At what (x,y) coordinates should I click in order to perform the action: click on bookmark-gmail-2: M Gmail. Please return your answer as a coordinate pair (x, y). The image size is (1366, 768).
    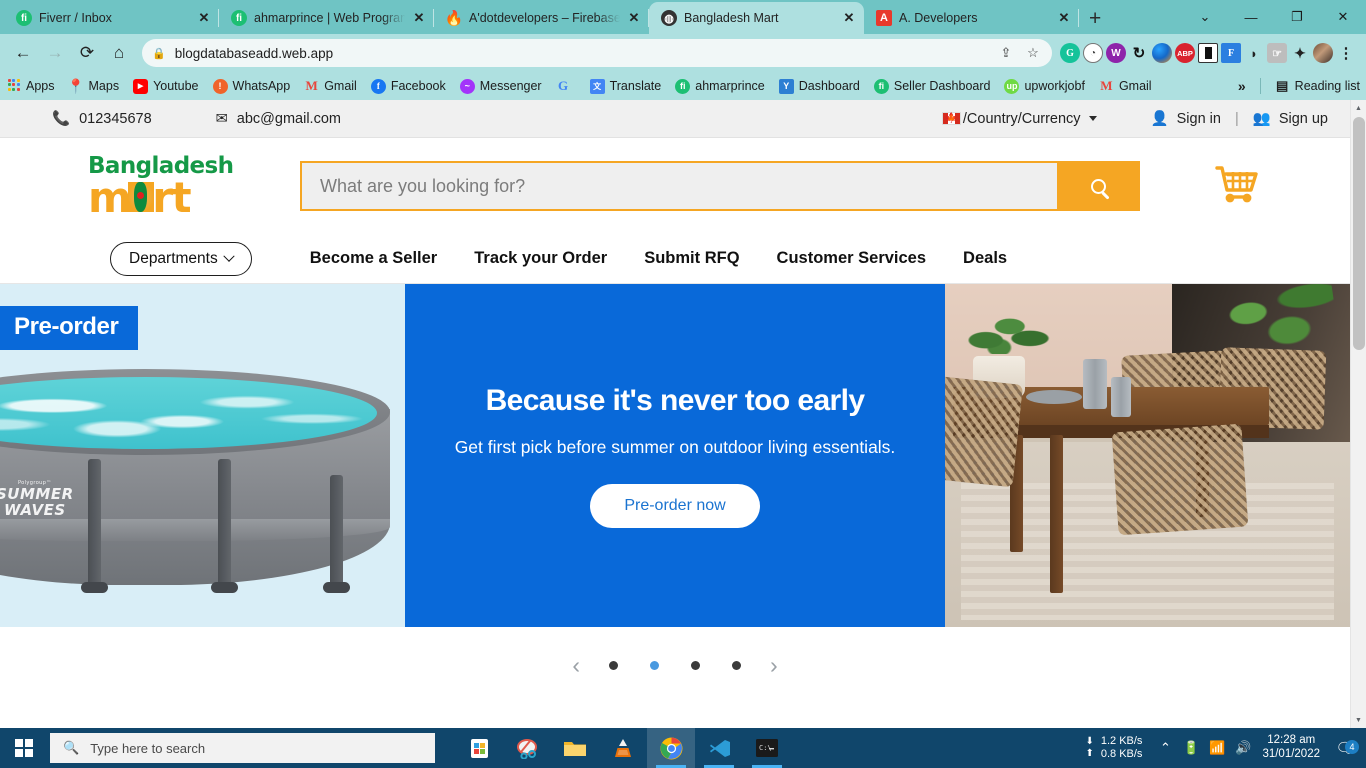
    Looking at the image, I should click on (1125, 86).